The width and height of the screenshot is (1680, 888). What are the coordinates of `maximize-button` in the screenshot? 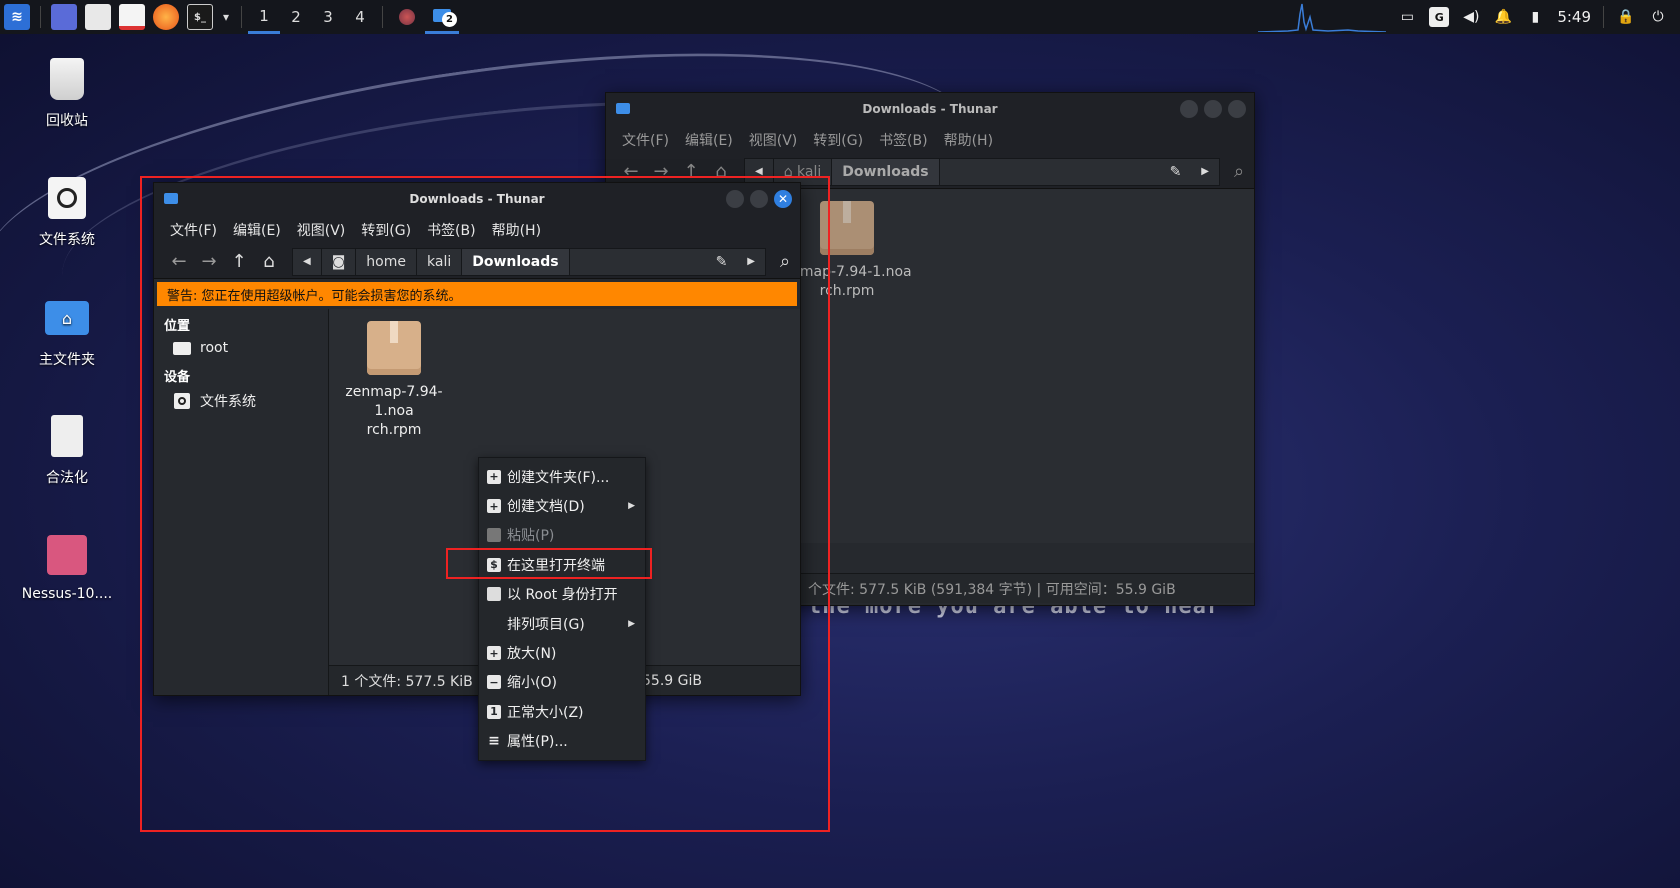 It's located at (1213, 109).